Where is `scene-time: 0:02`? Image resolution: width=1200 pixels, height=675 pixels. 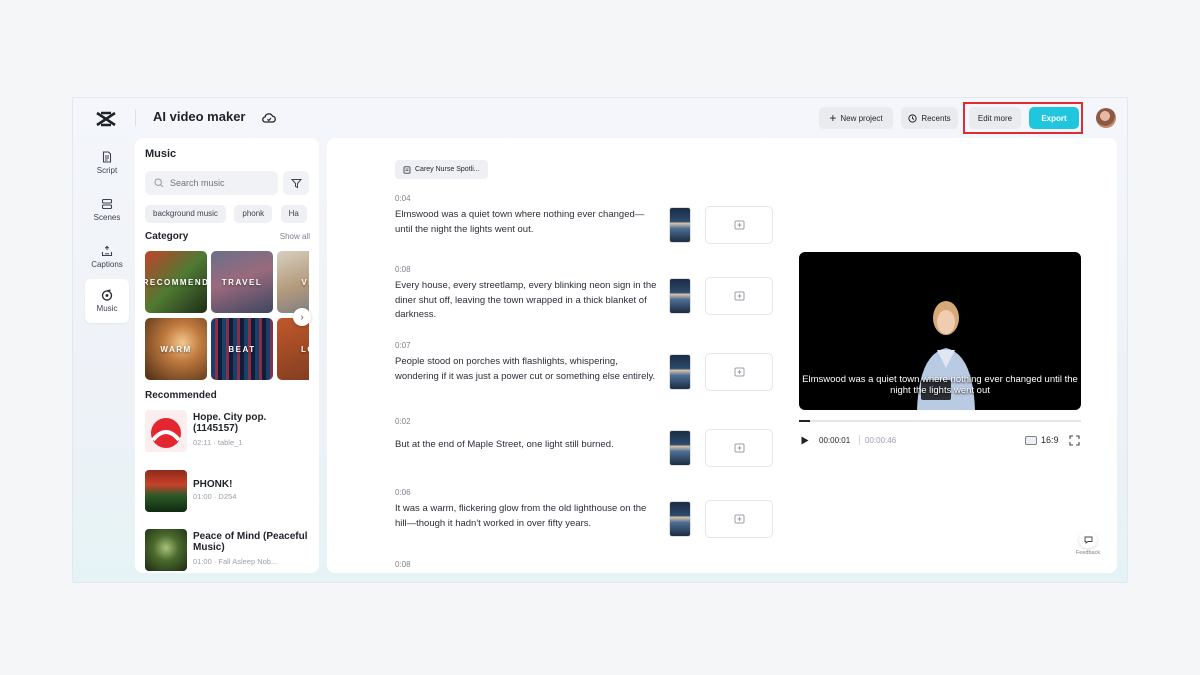
scene-time: 0:02 is located at coordinates (403, 421).